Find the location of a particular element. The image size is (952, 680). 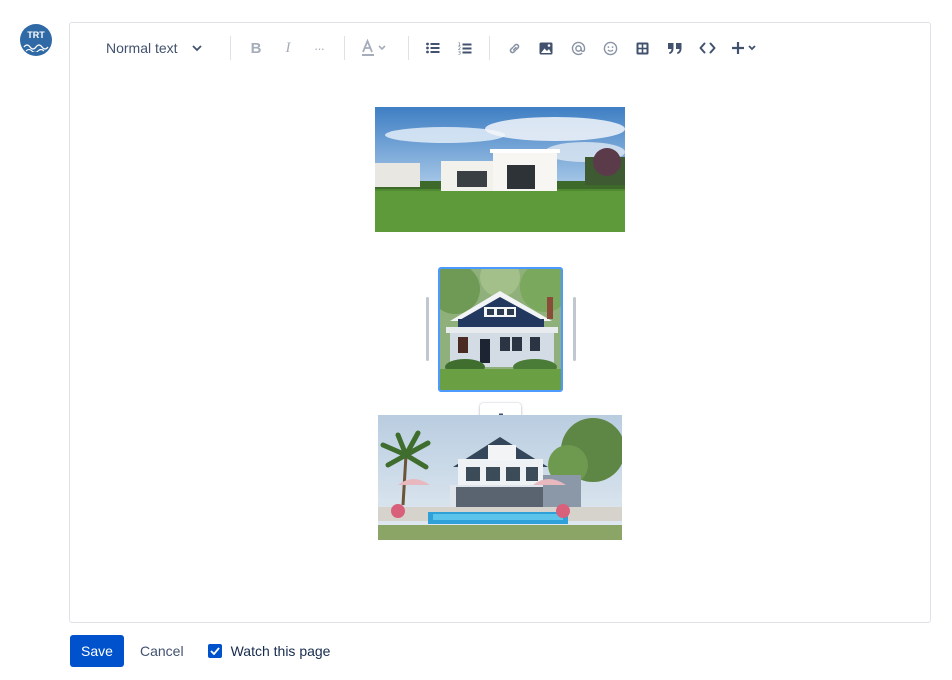

save-button: Save is located at coordinates (97, 651).